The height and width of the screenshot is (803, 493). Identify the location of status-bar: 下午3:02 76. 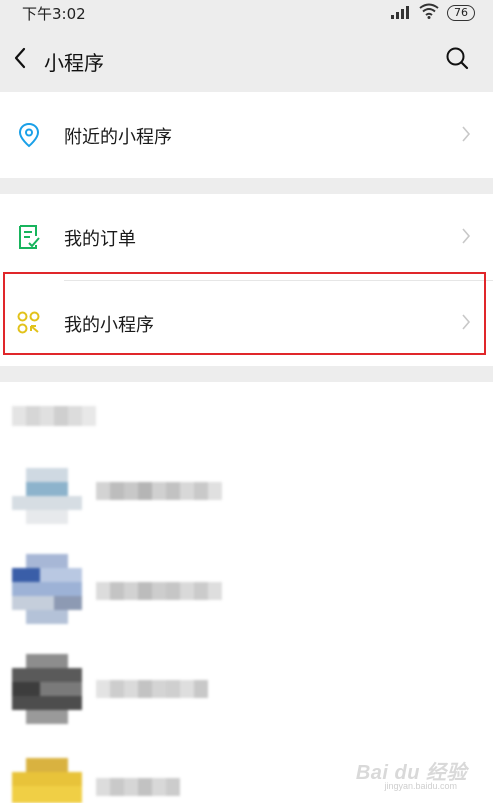
(246, 14).